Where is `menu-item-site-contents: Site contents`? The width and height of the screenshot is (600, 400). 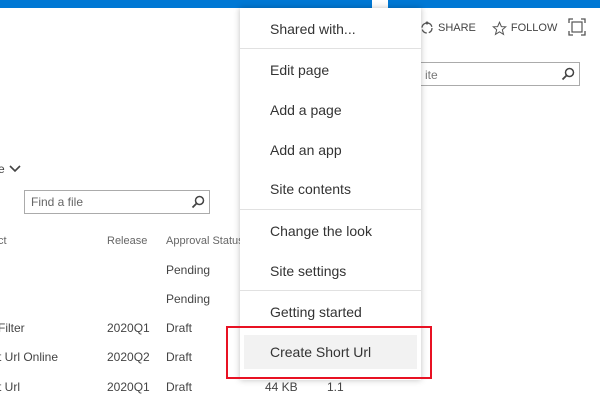 menu-item-site-contents: Site contents is located at coordinates (330, 189).